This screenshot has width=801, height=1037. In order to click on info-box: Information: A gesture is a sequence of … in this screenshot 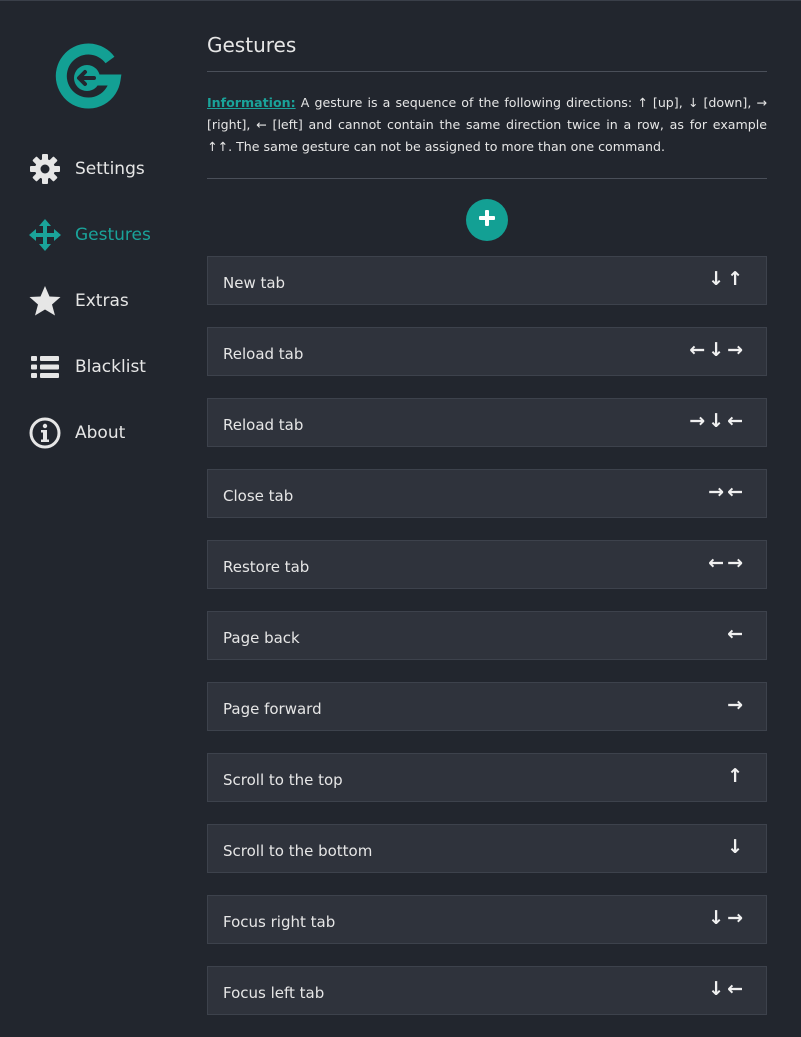, I will do `click(487, 125)`.